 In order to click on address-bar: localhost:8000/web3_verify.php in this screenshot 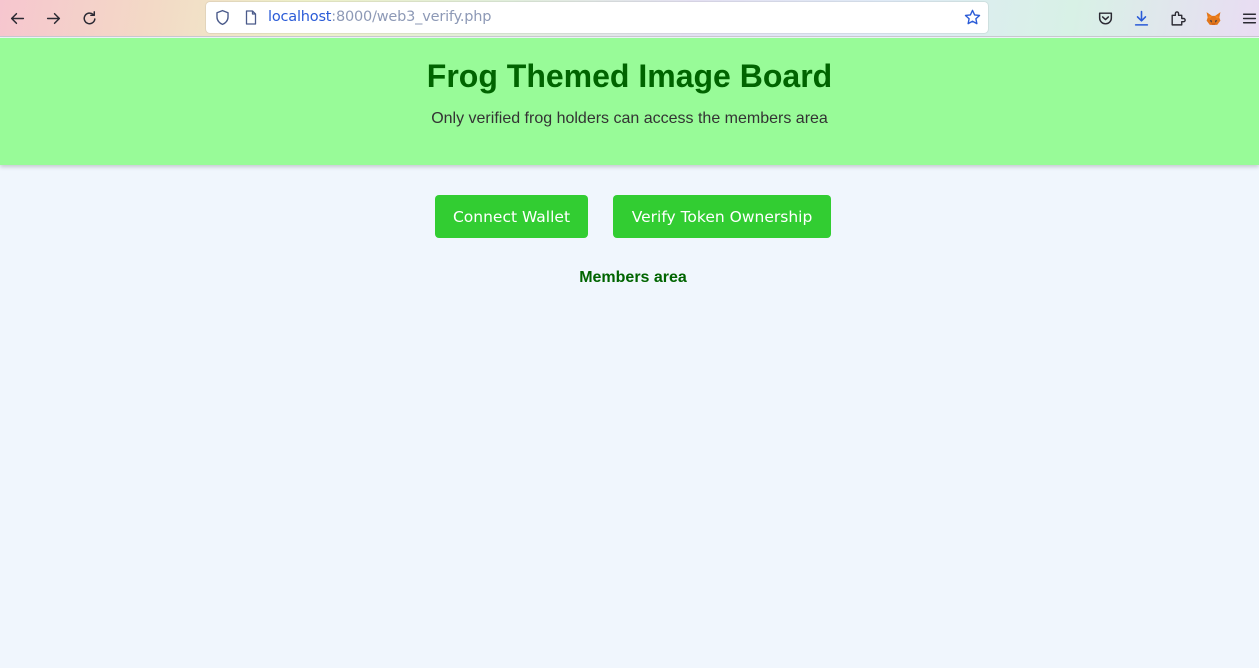, I will do `click(597, 17)`.